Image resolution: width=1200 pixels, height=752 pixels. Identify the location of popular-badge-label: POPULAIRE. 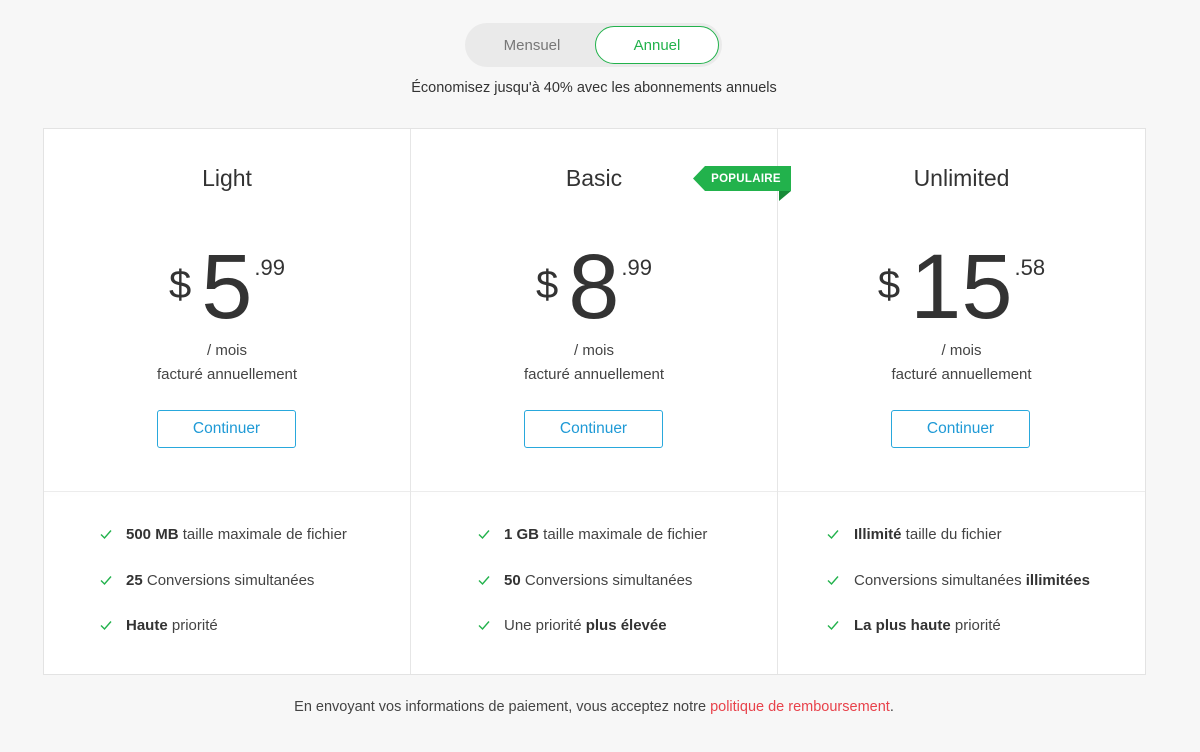
(742, 178).